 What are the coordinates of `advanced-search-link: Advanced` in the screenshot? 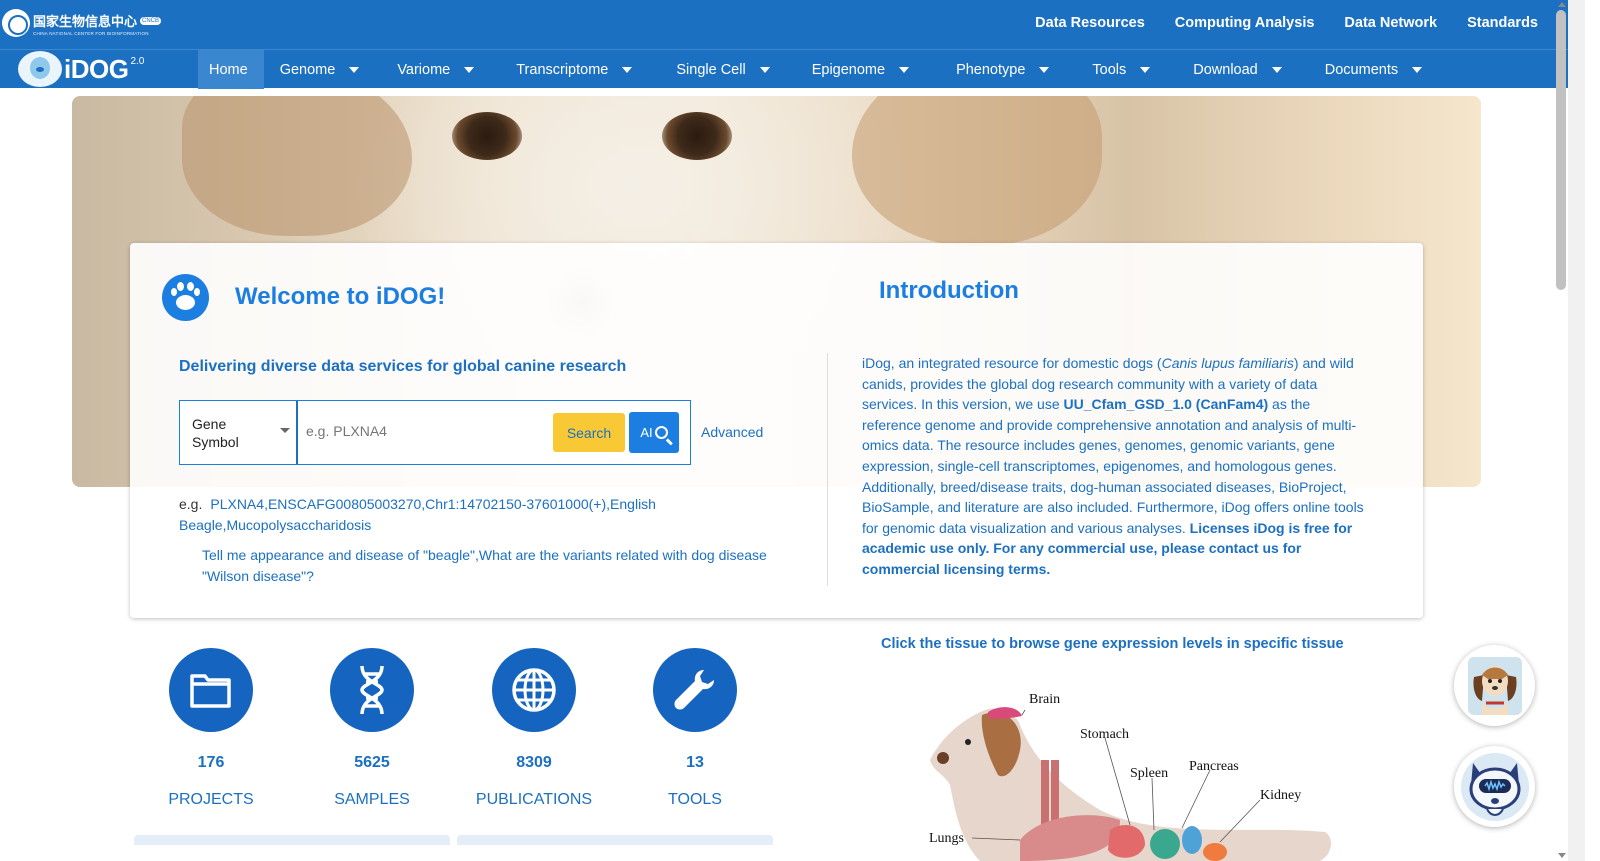 It's located at (732, 432).